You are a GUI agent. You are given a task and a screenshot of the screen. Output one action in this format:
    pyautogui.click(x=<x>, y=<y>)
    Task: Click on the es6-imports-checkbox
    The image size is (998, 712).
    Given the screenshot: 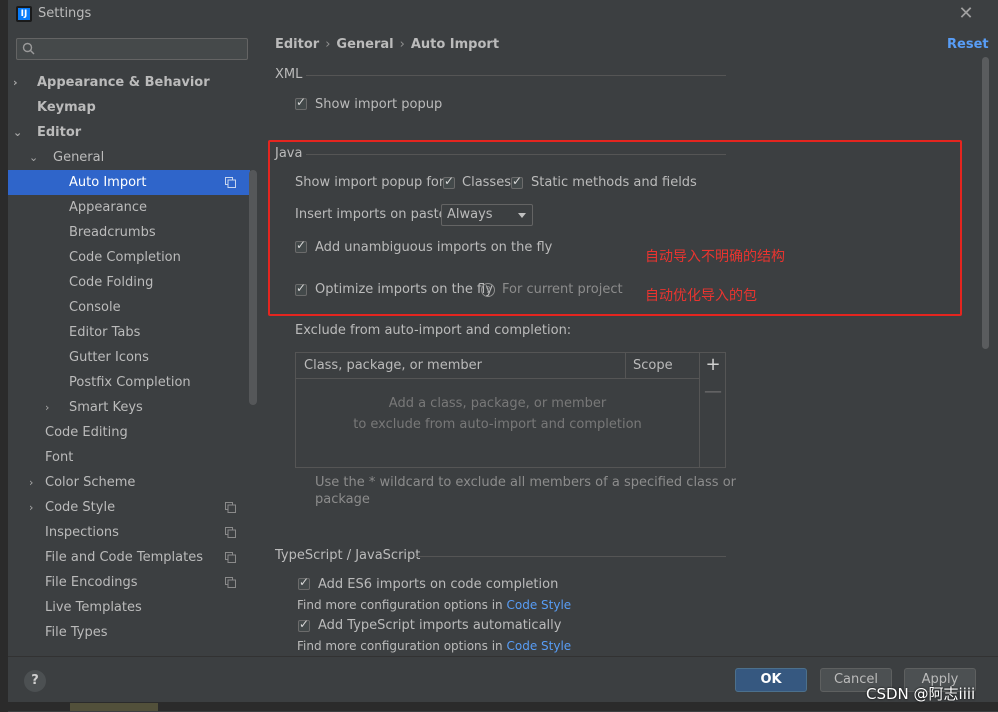 What is the action you would take?
    pyautogui.click(x=304, y=582)
    